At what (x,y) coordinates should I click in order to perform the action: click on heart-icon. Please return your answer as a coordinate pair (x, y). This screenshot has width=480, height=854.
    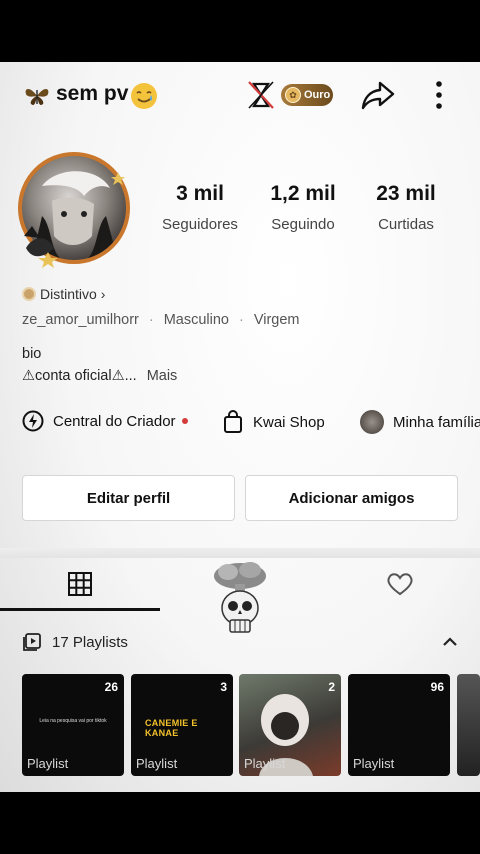
    Looking at the image, I should click on (400, 584).